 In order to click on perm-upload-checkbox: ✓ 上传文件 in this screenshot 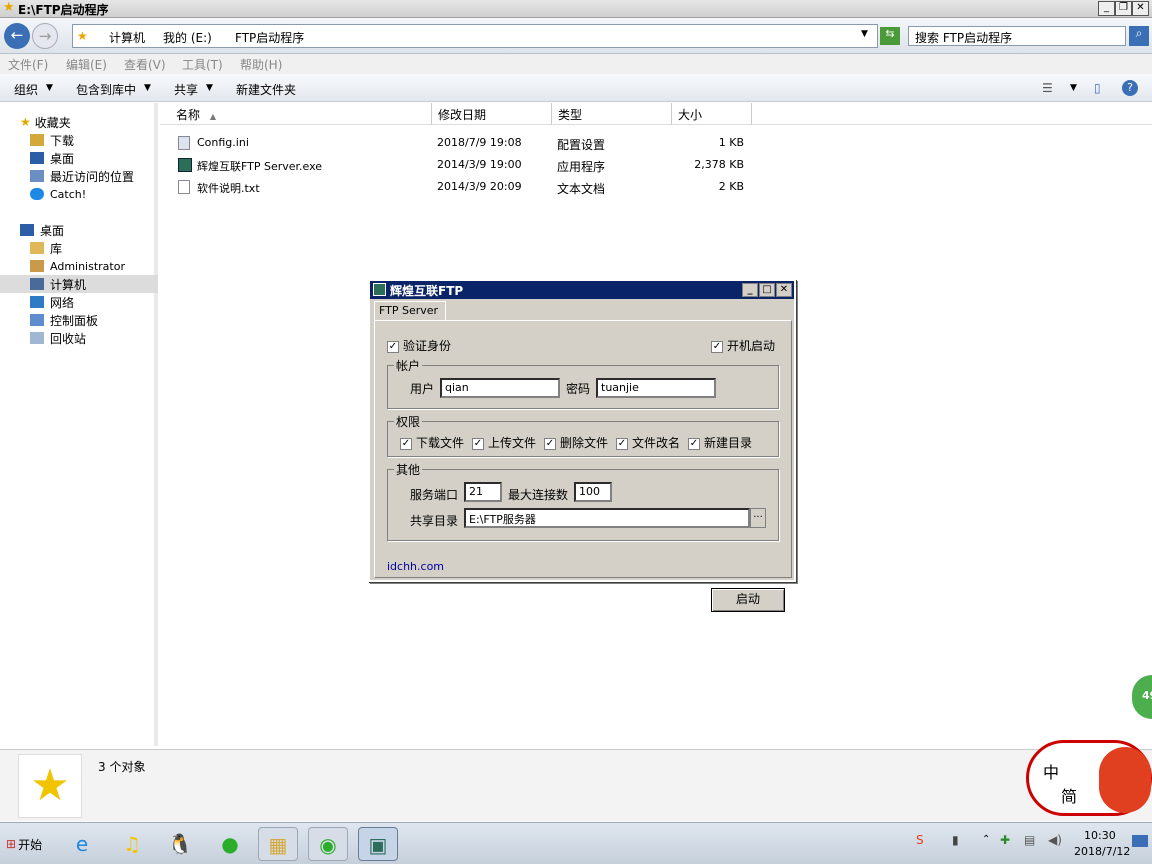, I will do `click(504, 442)`.